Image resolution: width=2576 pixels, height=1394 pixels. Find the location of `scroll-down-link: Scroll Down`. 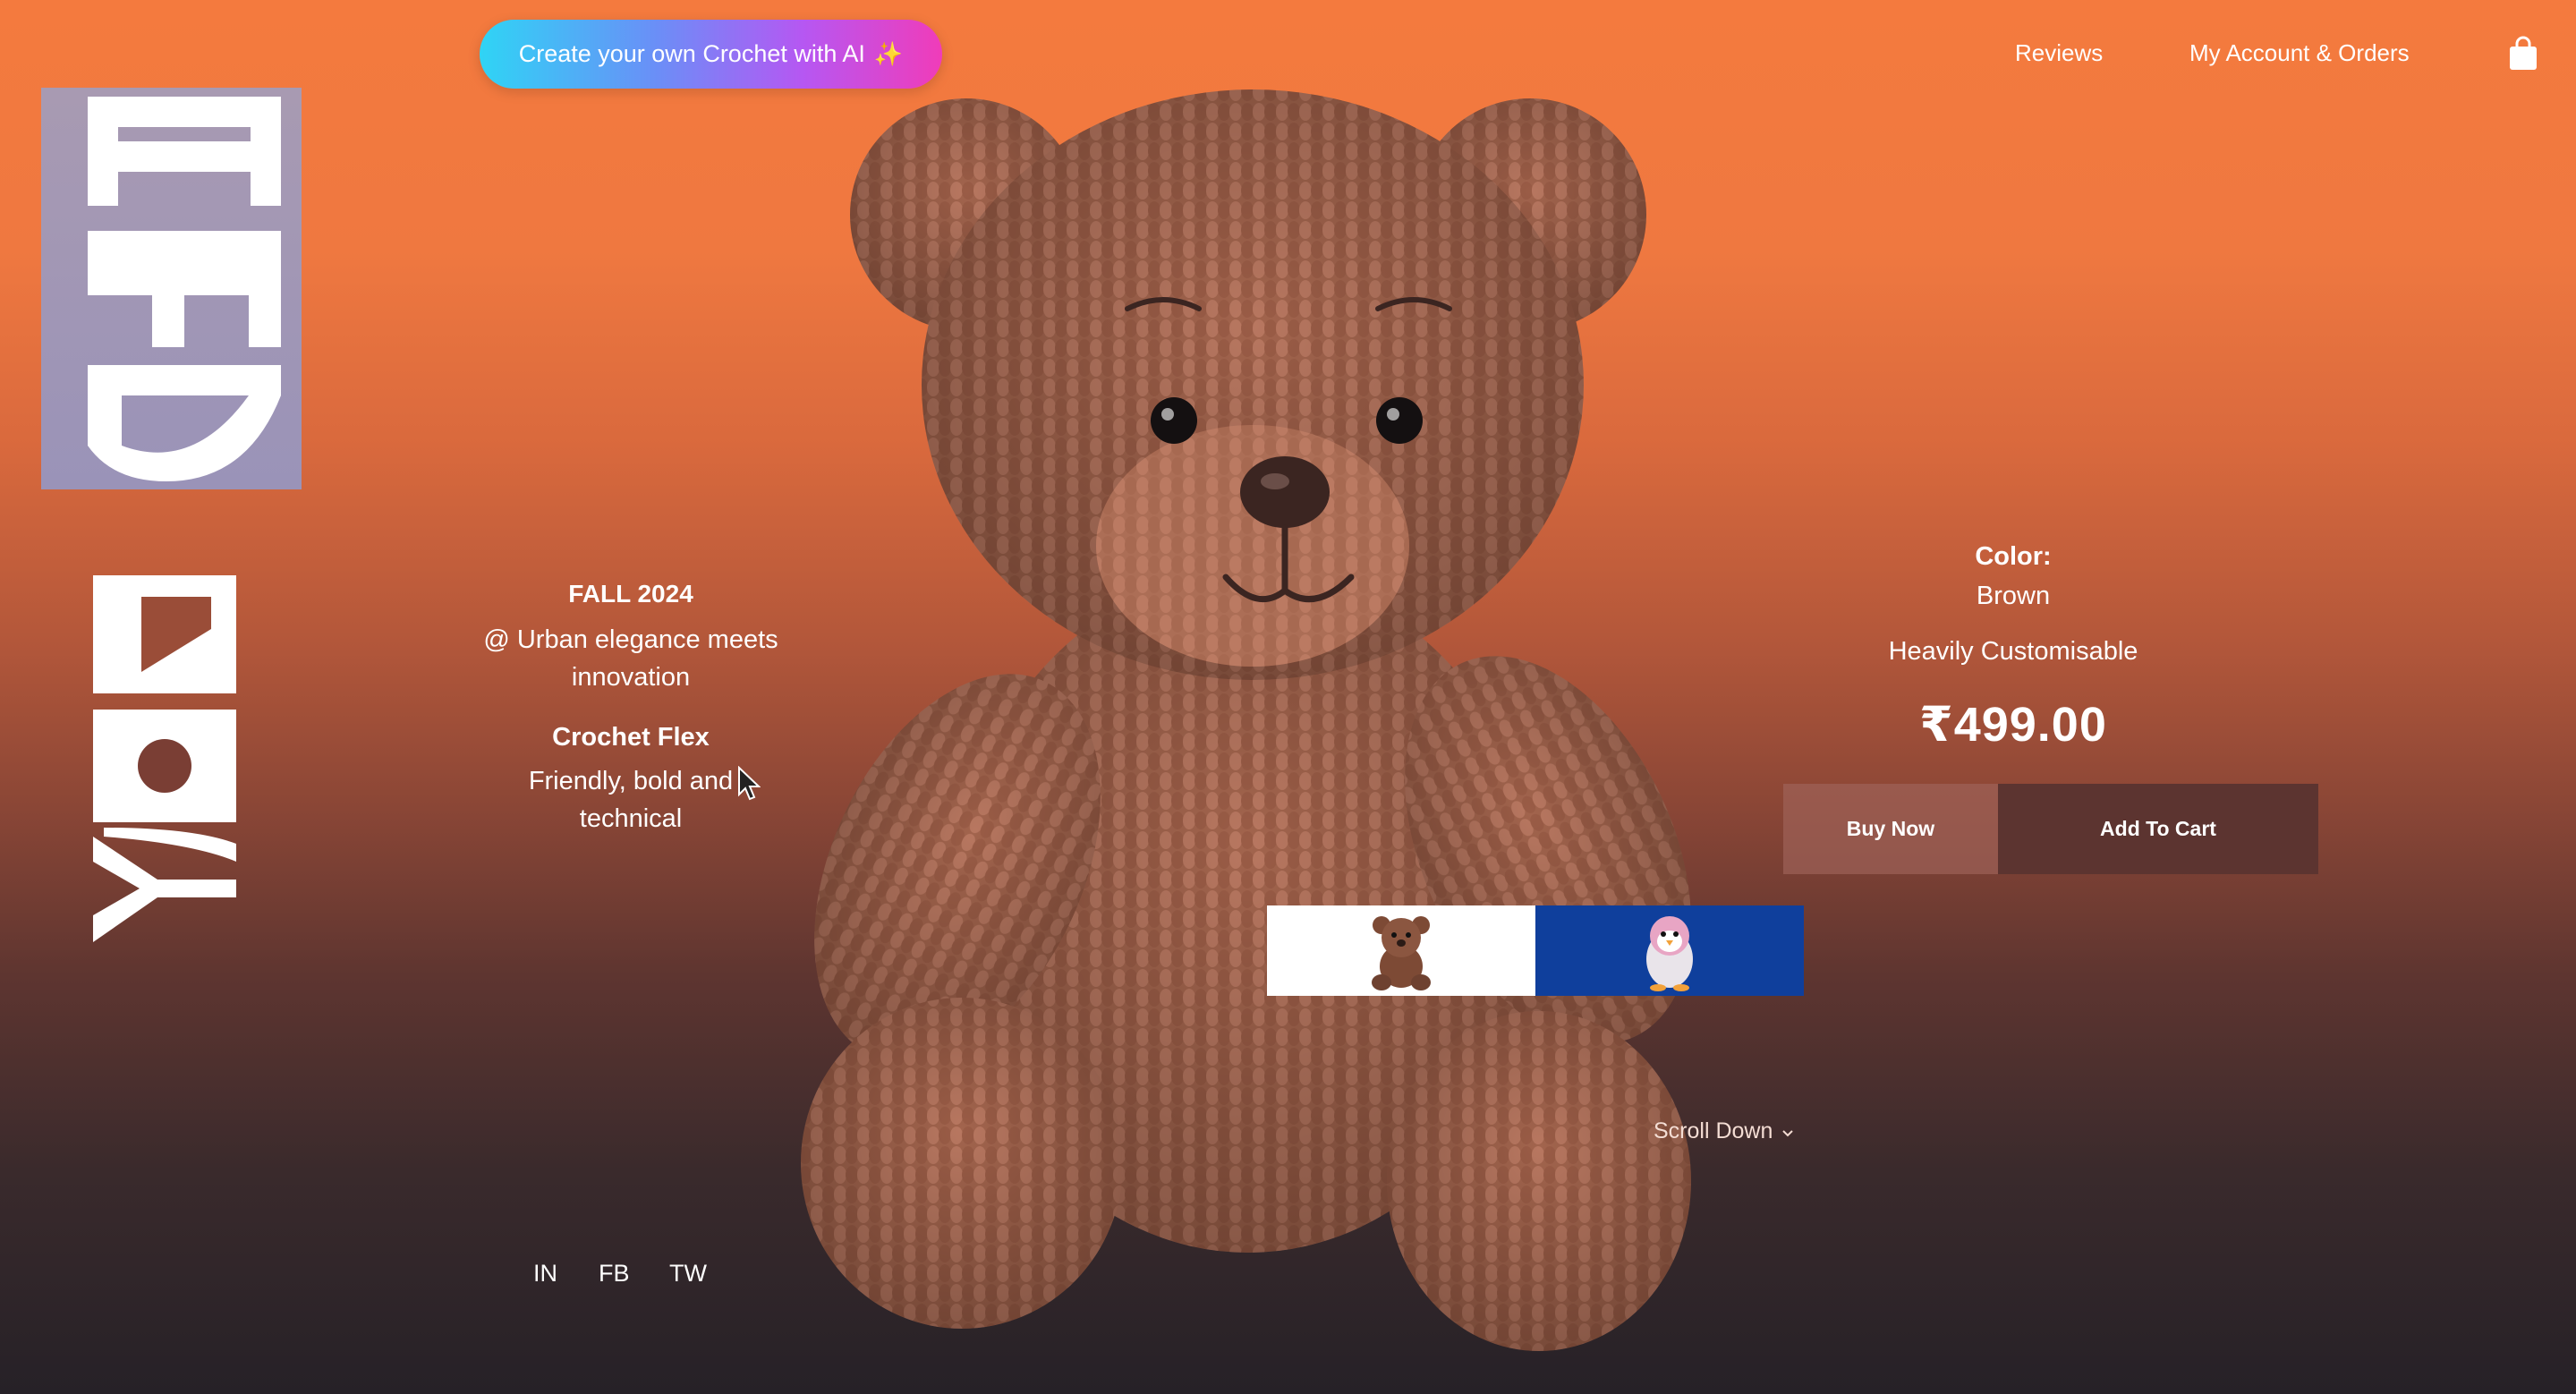

scroll-down-link: Scroll Down is located at coordinates (1724, 1131).